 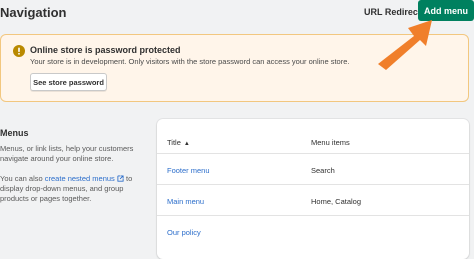 What do you see at coordinates (188, 170) in the screenshot?
I see `menu-title-link: Footer menu` at bounding box center [188, 170].